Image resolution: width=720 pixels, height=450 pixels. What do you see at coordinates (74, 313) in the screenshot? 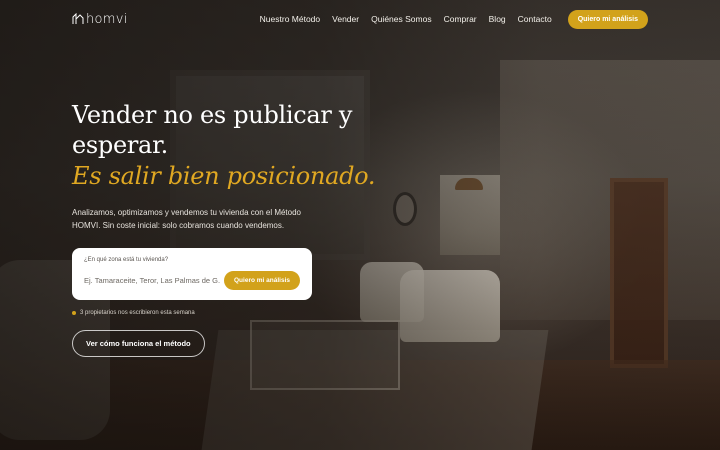
I see `status-dot-icon` at bounding box center [74, 313].